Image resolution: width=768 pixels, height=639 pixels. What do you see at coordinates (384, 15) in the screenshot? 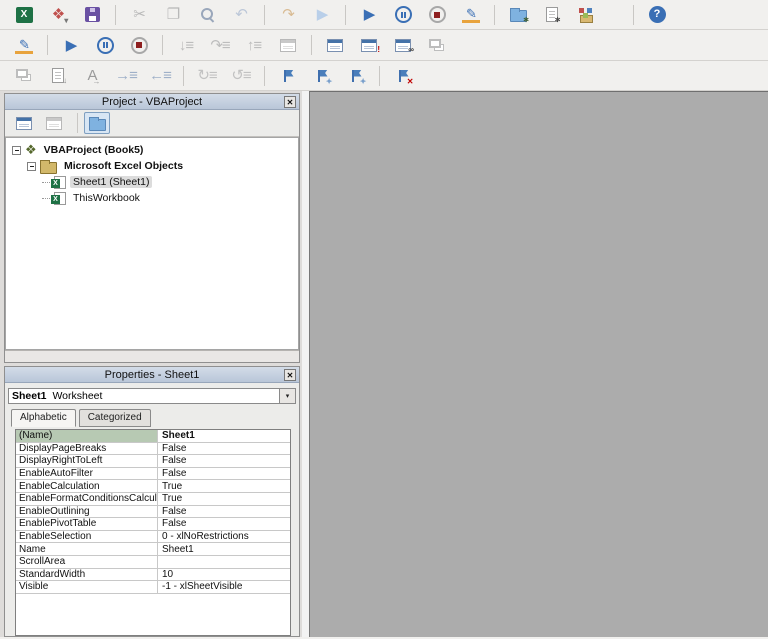
I see `standard-toolbar: X ❖ ▾ ✂ ❐ ↶ ↷ ▶ ▶ ✎ ∗ ∗?` at bounding box center [384, 15].